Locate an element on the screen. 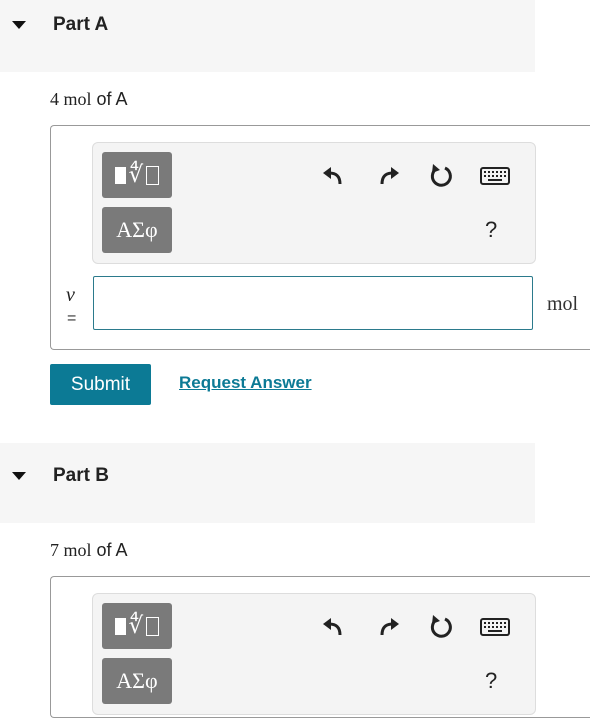  part-a-prompt-suffix: of A is located at coordinates (109, 99).